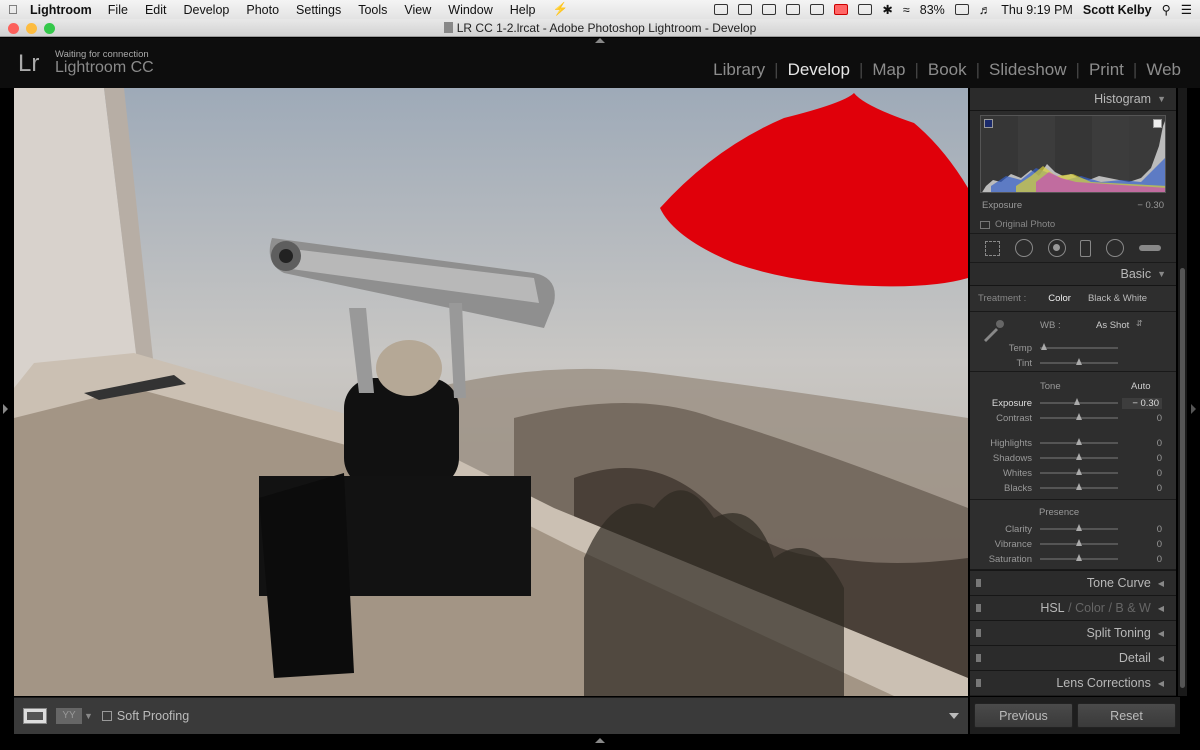 The image size is (1200, 750). I want to click on module-print: Print, so click(1106, 70).